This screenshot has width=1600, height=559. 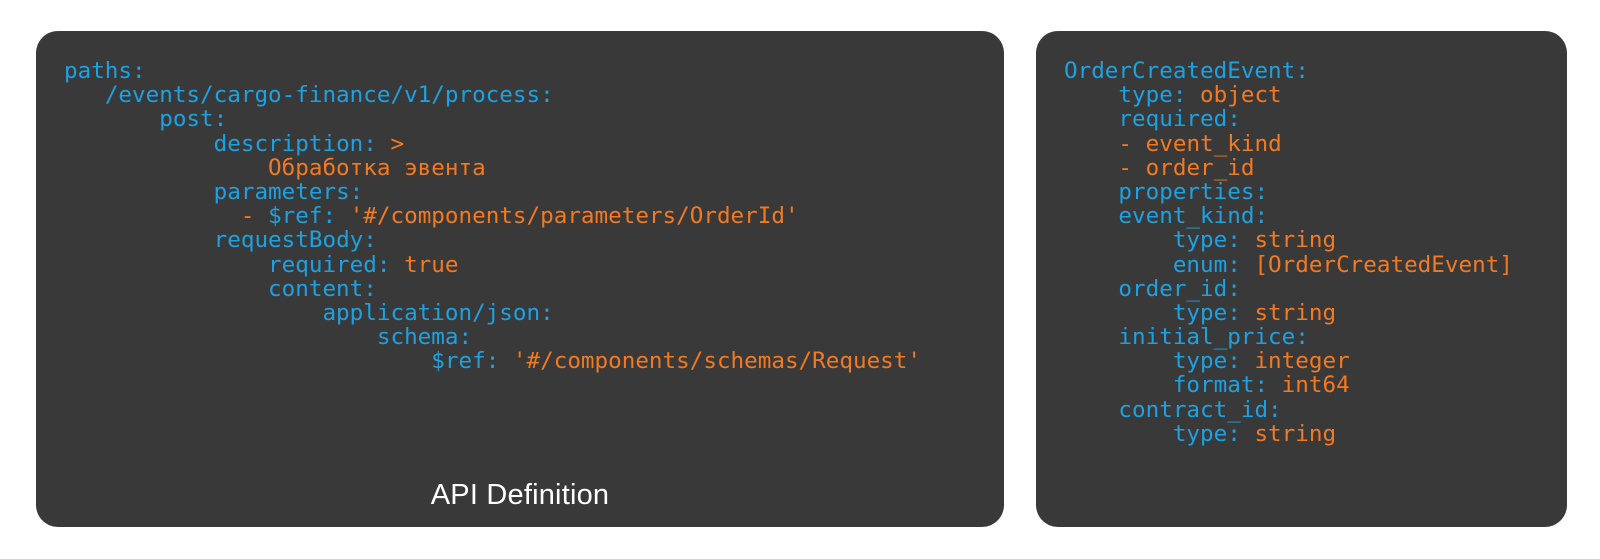 I want to click on code-line: type: object, so click(x=1288, y=95).